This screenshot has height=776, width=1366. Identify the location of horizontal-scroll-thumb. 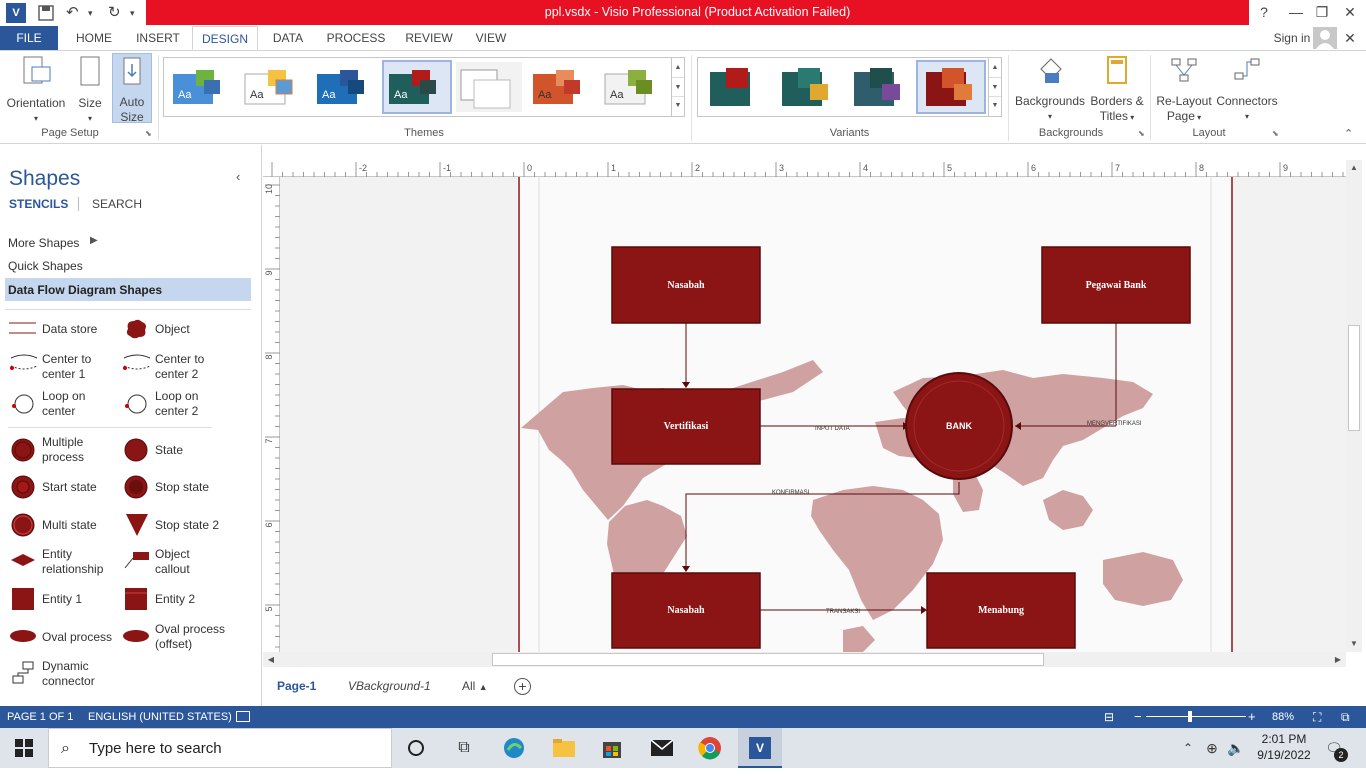
(768, 659).